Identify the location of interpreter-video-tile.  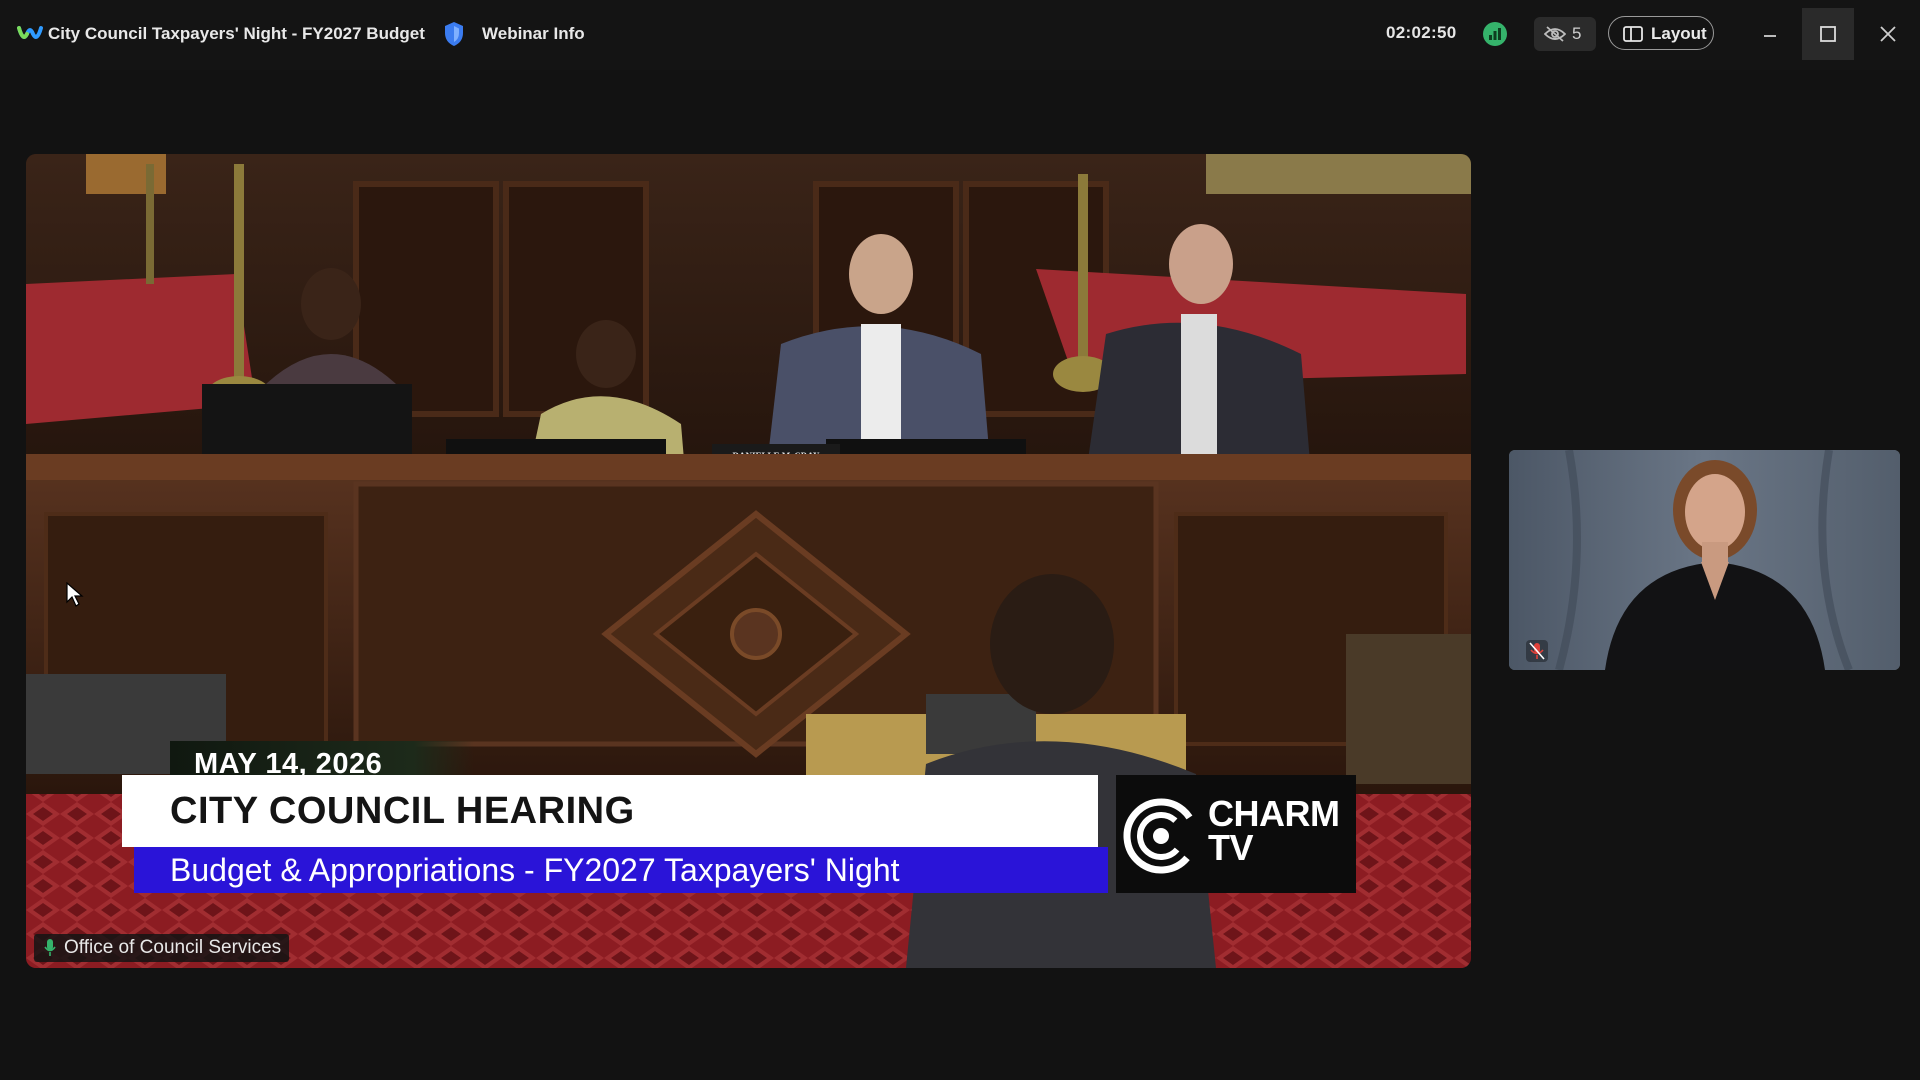
(1704, 560).